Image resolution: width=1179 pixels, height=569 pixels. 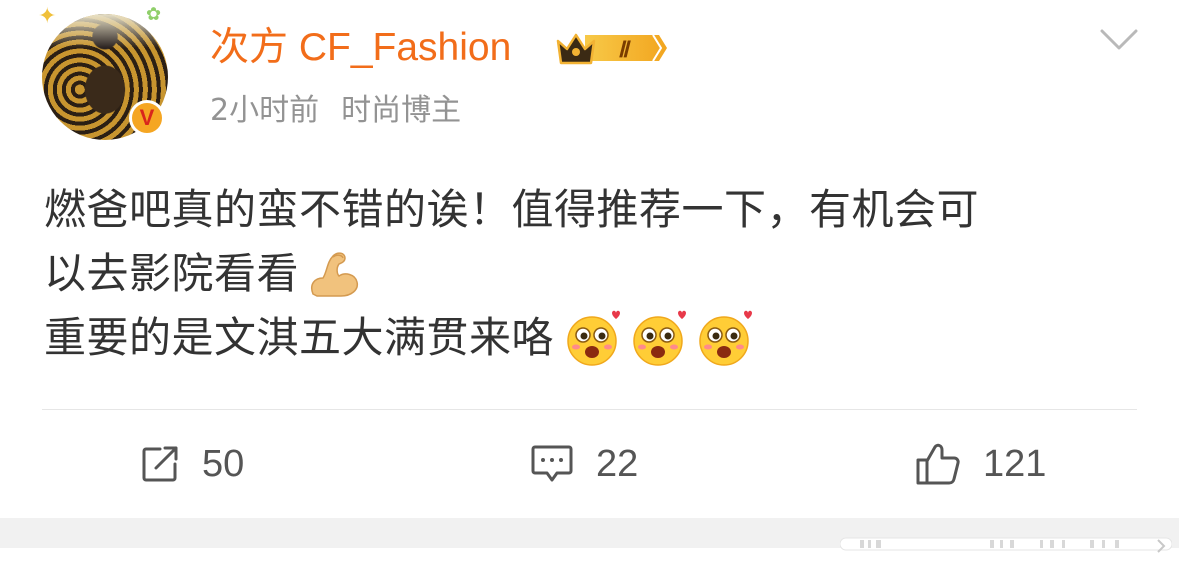 What do you see at coordinates (1006, 545) in the screenshot?
I see `watermark-icon` at bounding box center [1006, 545].